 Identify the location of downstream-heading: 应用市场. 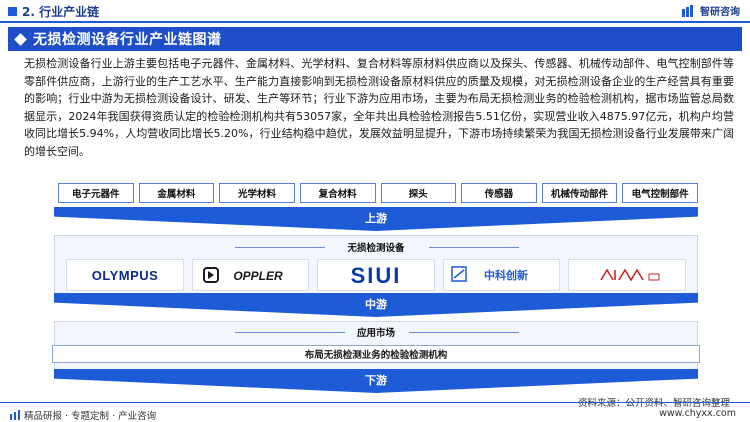
(375, 333).